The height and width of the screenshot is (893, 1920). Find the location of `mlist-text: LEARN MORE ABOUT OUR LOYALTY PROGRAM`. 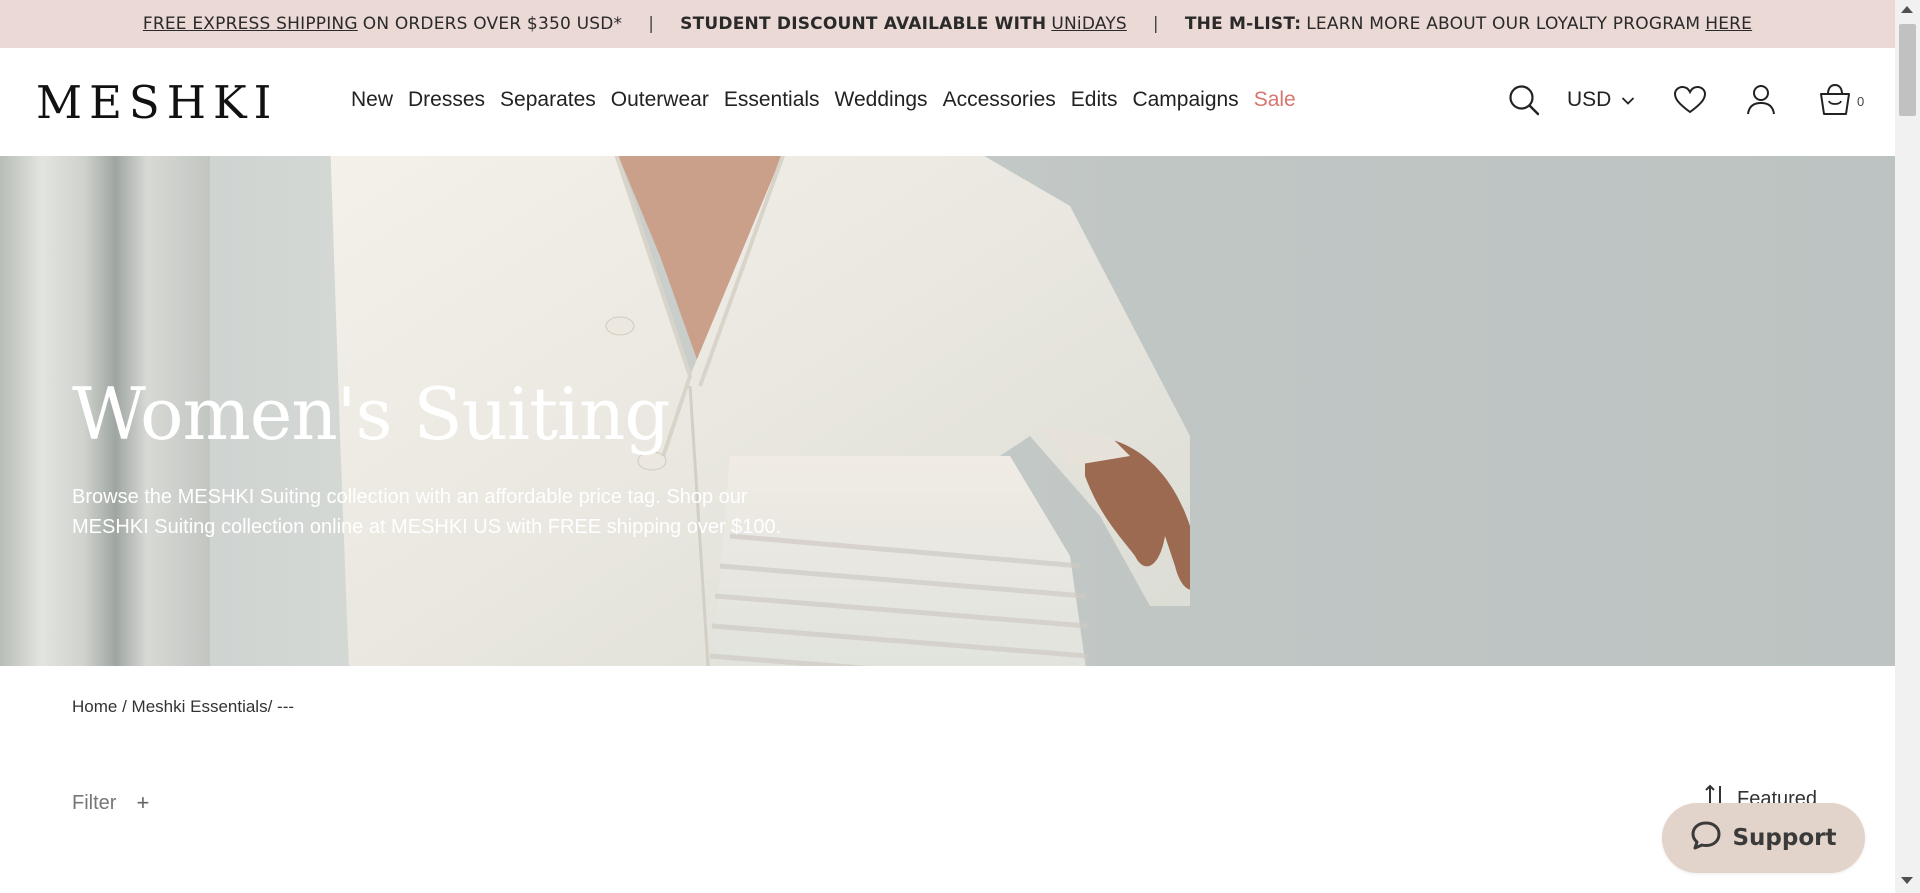

mlist-text: LEARN MORE ABOUT OUR LOYALTY PROGRAM is located at coordinates (1503, 24).